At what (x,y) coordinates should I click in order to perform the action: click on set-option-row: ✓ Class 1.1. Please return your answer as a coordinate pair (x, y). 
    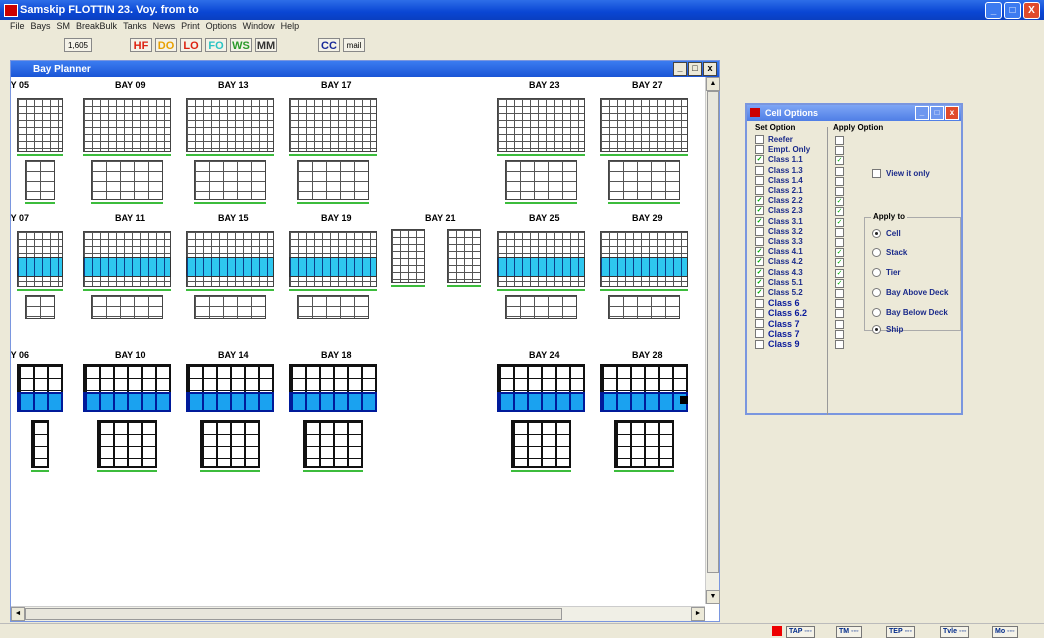
    Looking at the image, I should click on (779, 160).